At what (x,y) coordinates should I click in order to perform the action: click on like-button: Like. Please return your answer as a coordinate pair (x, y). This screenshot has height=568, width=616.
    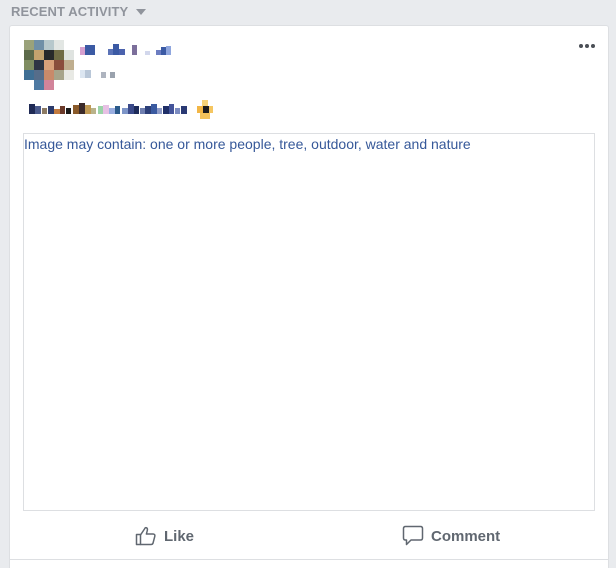
    Looking at the image, I should click on (164, 536).